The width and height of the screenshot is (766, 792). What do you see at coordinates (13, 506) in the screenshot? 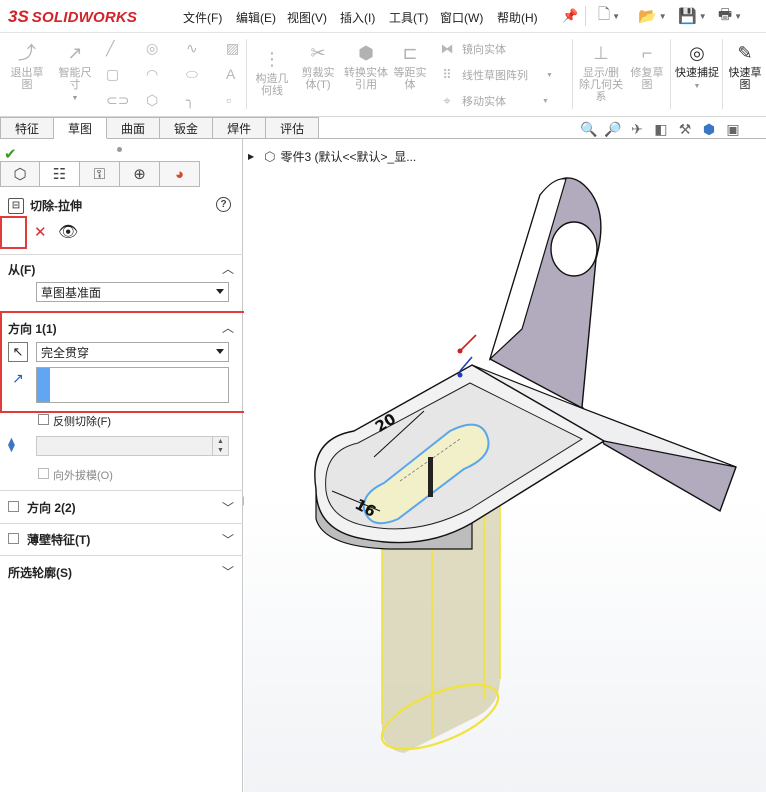
I see `direction2-checkbox` at bounding box center [13, 506].